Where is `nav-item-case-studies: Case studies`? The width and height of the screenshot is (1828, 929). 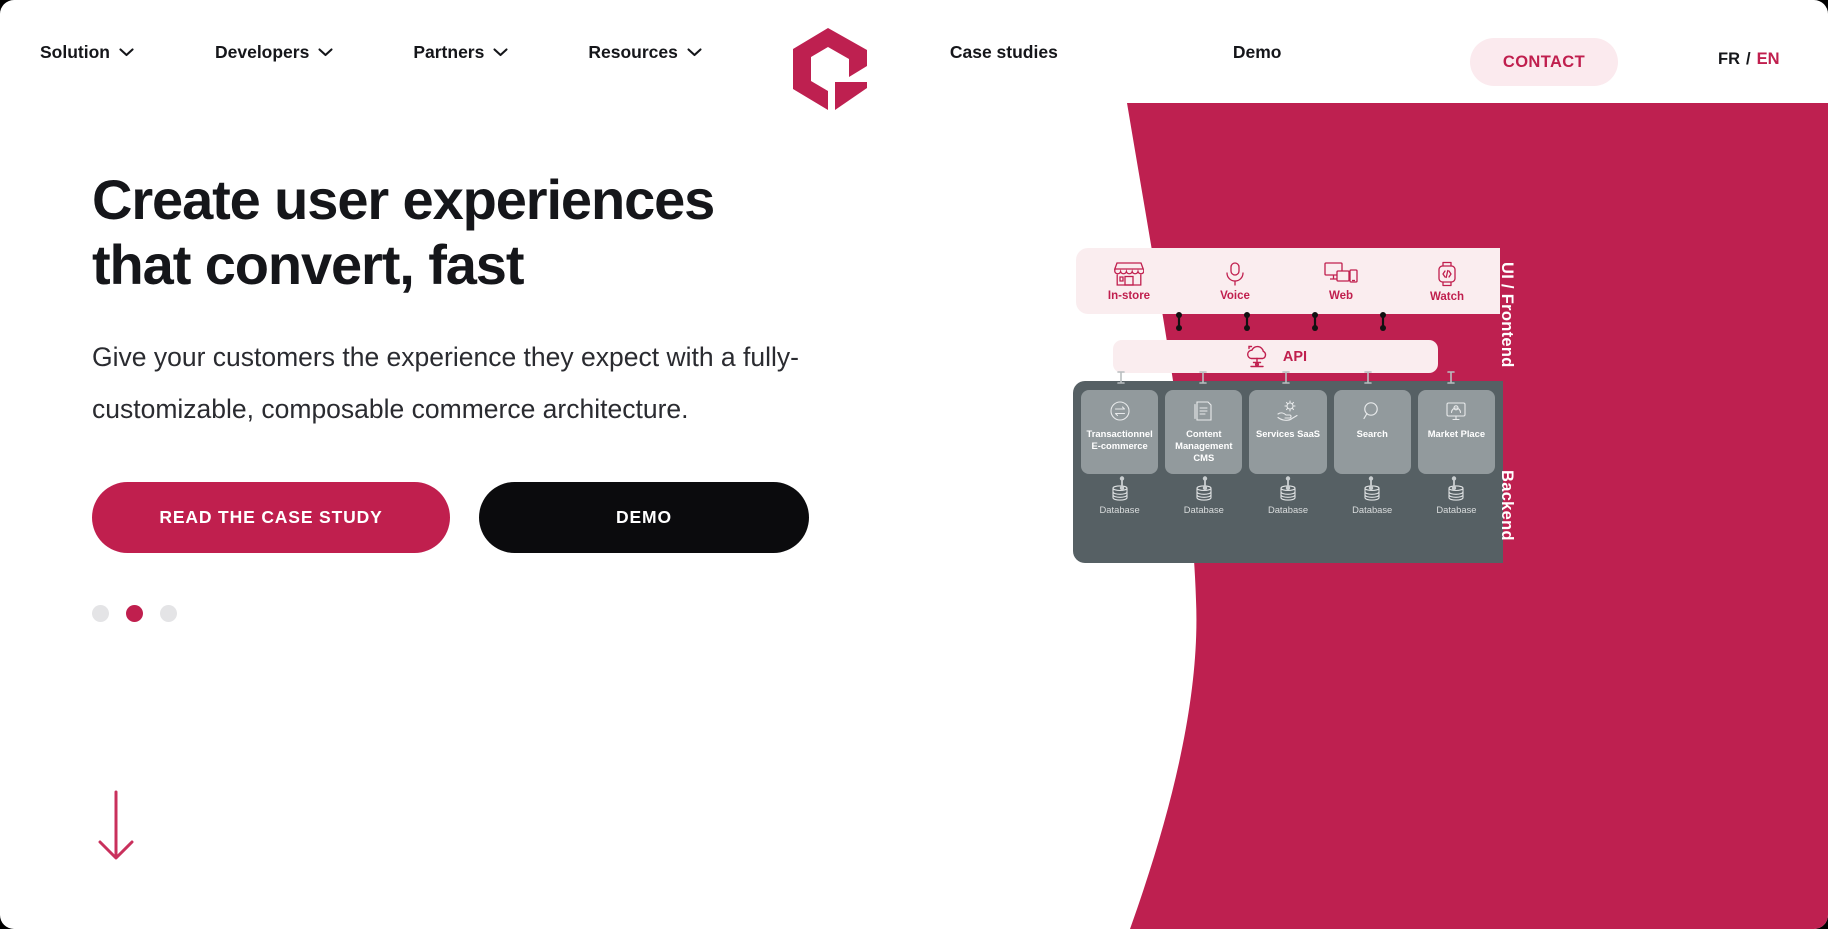
nav-item-case-studies: Case studies is located at coordinates (1004, 52).